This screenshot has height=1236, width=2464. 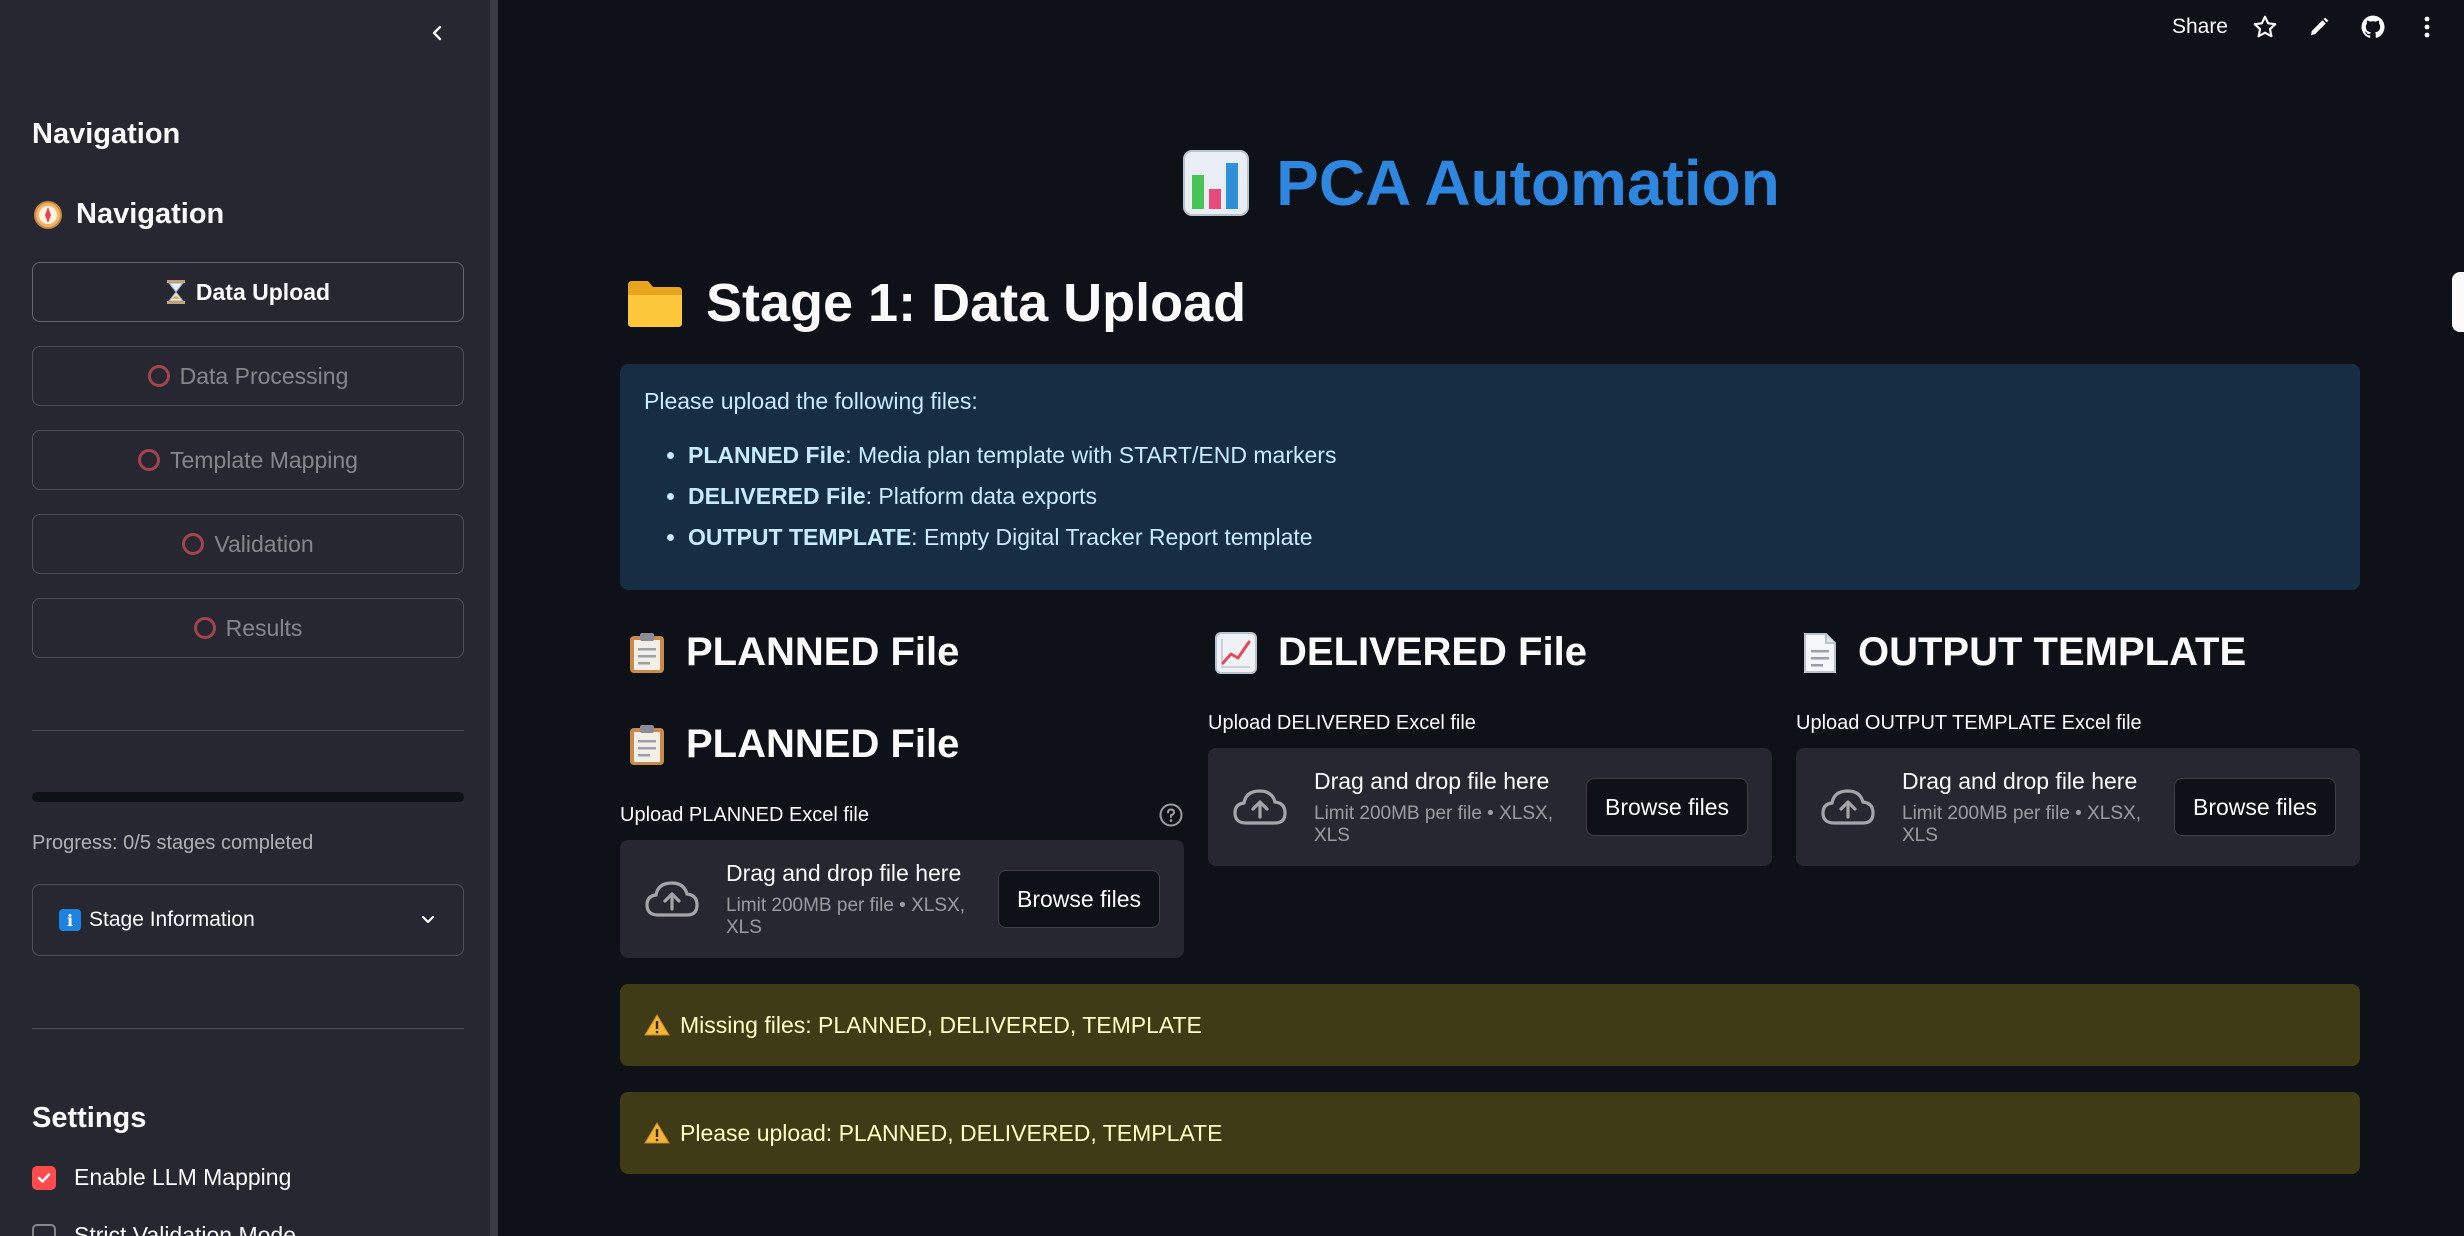 What do you see at coordinates (185, 1229) in the screenshot?
I see `checkbox-label: Strict Validation Mode` at bounding box center [185, 1229].